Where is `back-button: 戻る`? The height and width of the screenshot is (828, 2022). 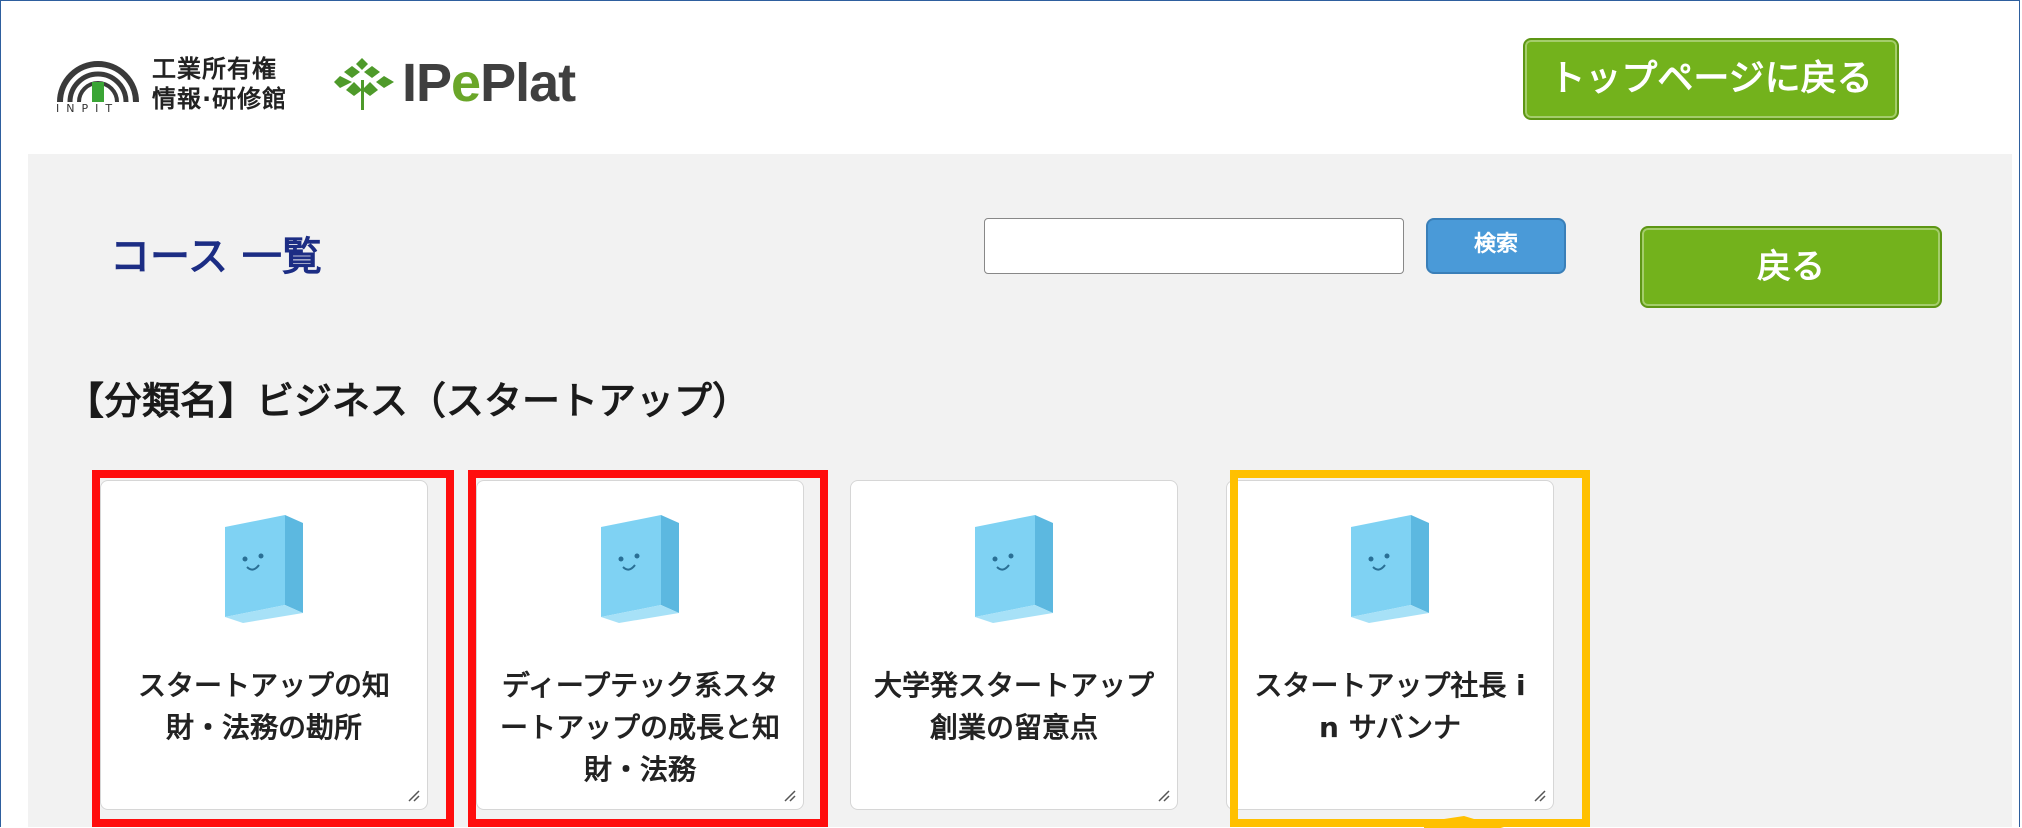 back-button: 戻る is located at coordinates (1791, 267).